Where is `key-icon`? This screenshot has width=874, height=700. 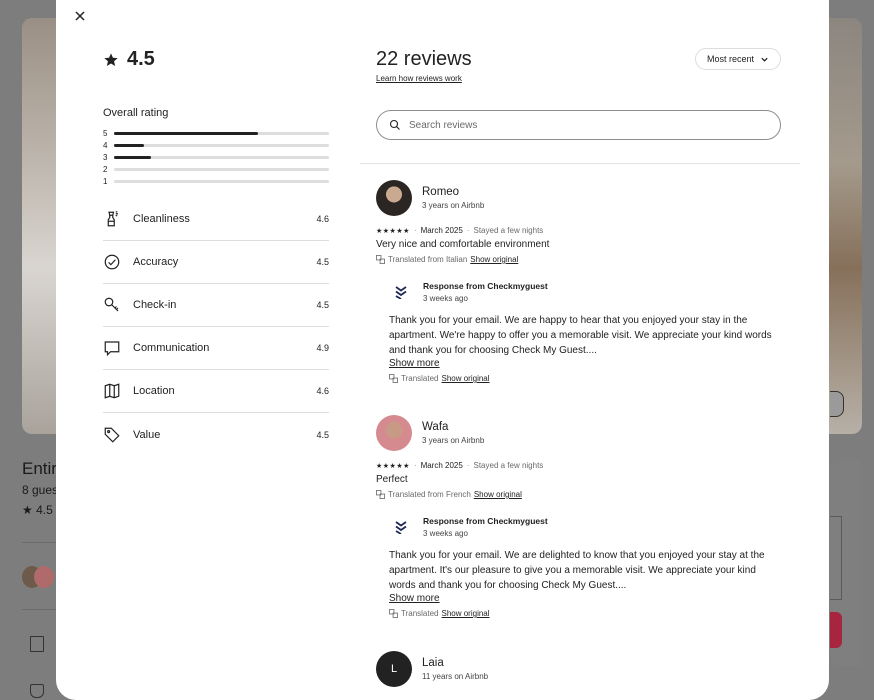
key-icon is located at coordinates (111, 304).